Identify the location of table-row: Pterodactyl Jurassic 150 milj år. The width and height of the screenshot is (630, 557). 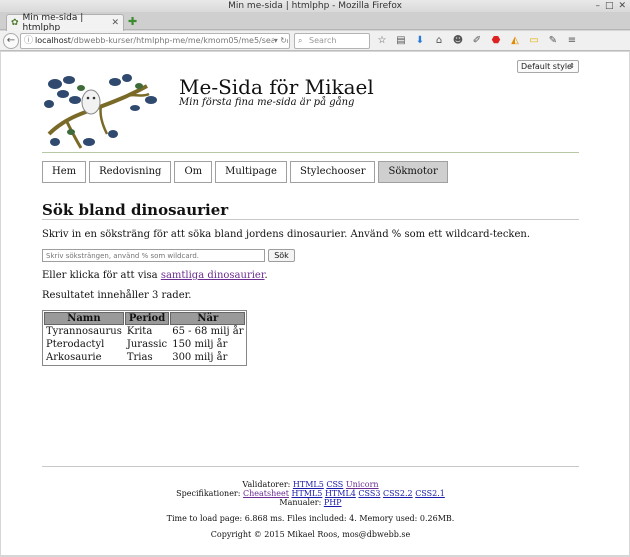
(144, 345).